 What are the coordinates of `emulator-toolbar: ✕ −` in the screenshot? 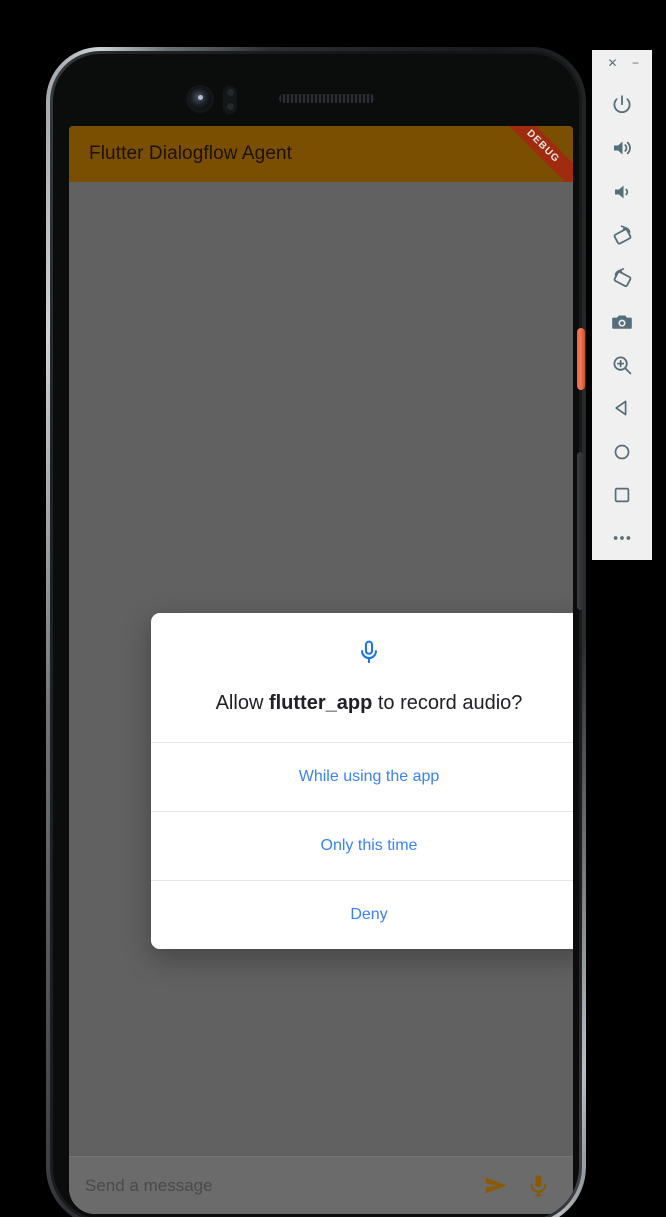 It's located at (622, 305).